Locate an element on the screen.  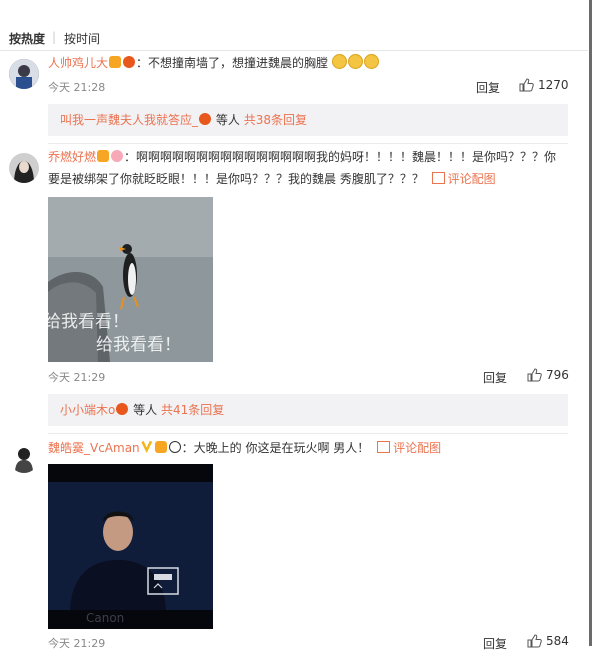
face-badge-icon is located at coordinates (117, 156).